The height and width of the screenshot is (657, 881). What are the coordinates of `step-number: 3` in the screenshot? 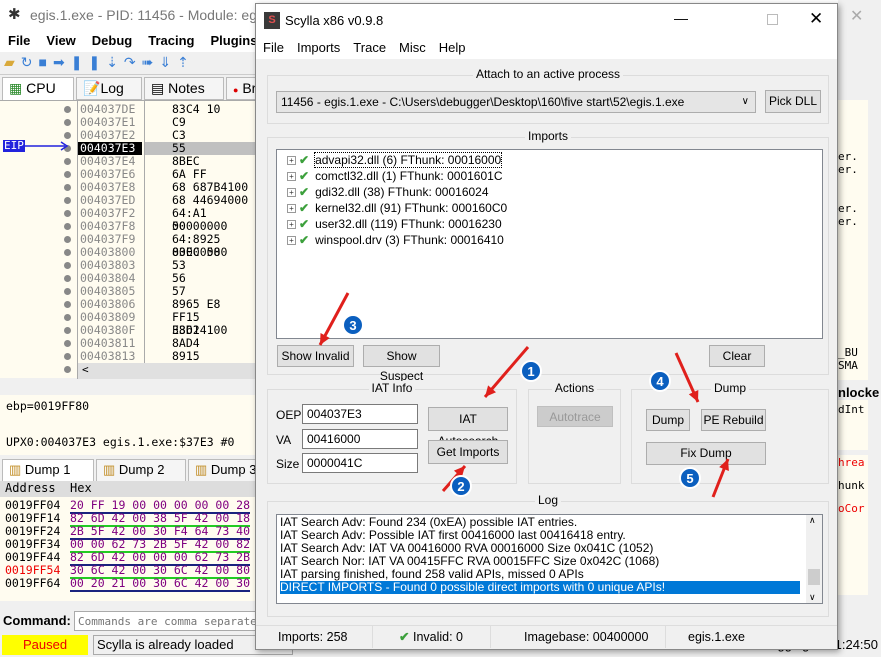 It's located at (352, 325).